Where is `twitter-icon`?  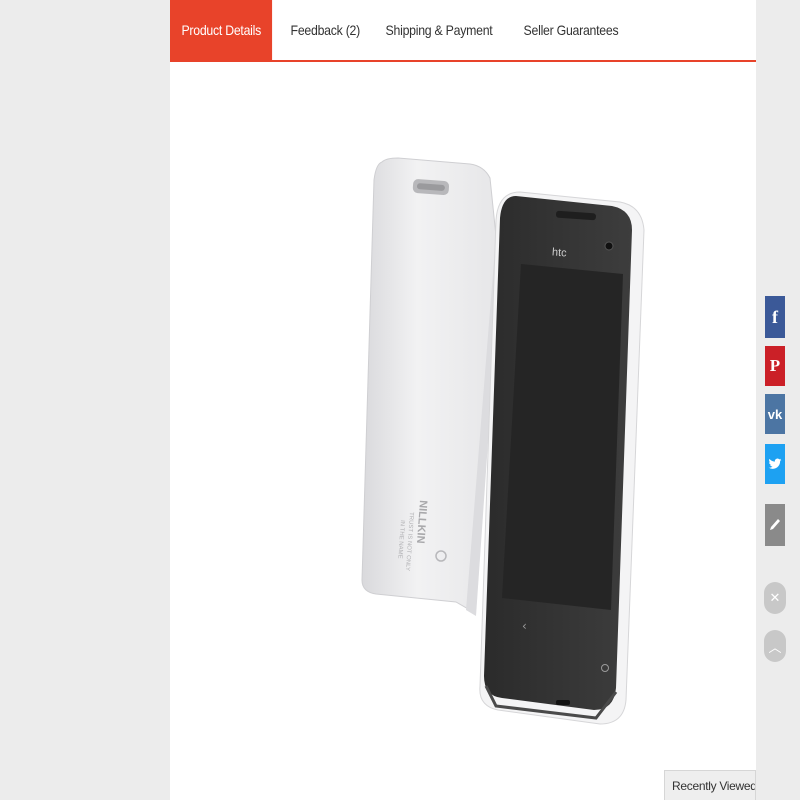 twitter-icon is located at coordinates (775, 463).